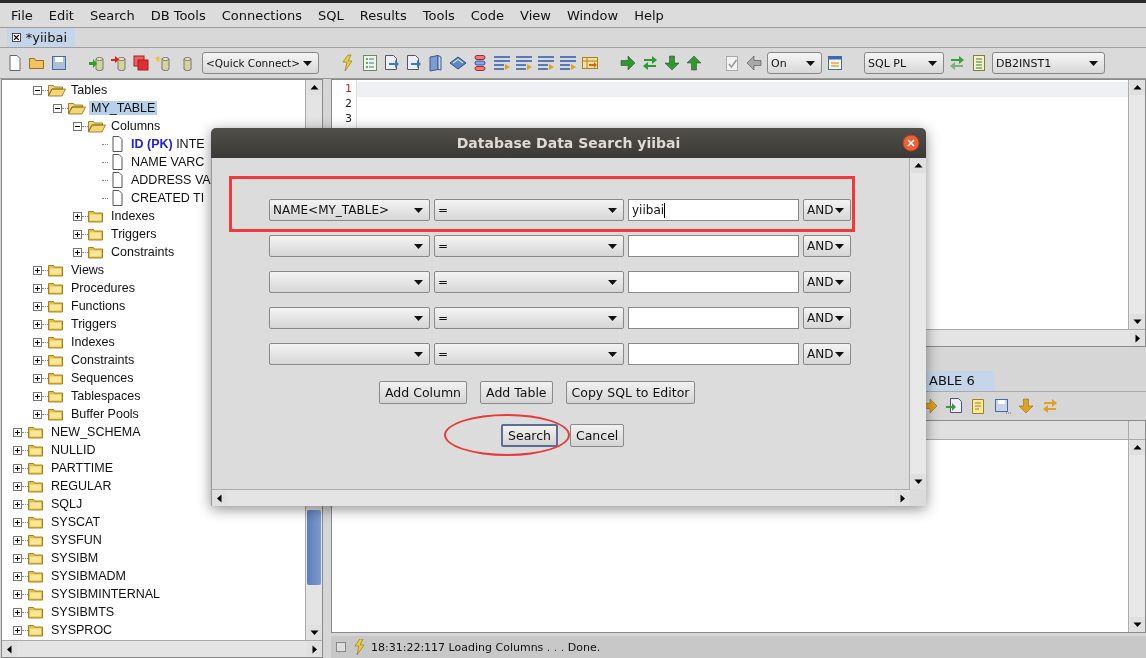 The height and width of the screenshot is (658, 1146). Describe the element at coordinates (628, 63) in the screenshot. I see `right-arrow-icon` at that location.